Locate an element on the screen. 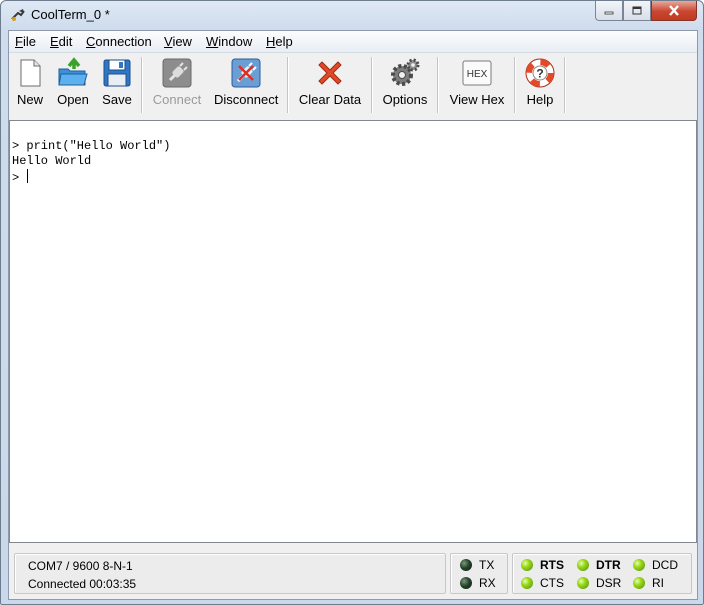  dcd-led-icon is located at coordinates (639, 565).